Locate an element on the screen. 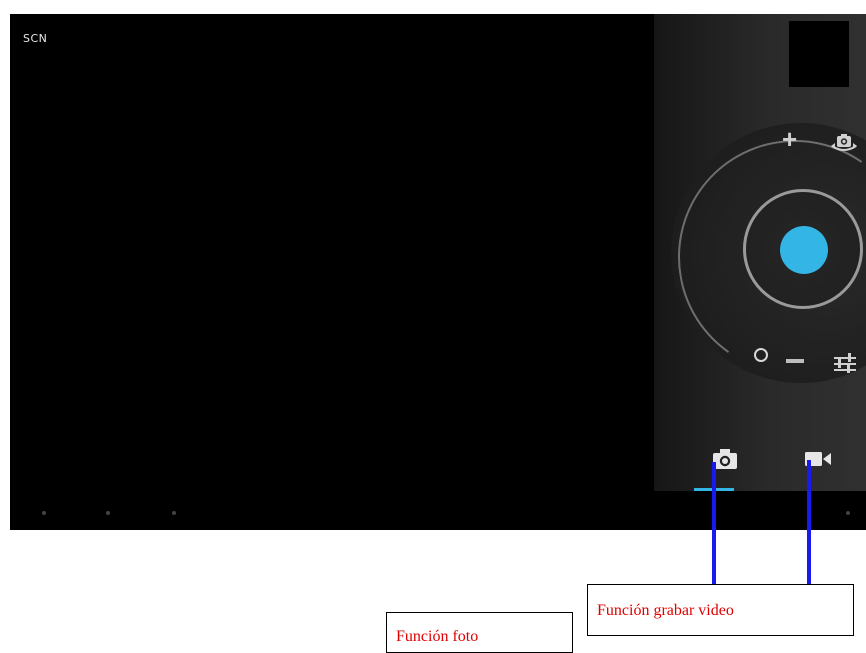  scene-mode-indicator: SCN is located at coordinates (35, 38).